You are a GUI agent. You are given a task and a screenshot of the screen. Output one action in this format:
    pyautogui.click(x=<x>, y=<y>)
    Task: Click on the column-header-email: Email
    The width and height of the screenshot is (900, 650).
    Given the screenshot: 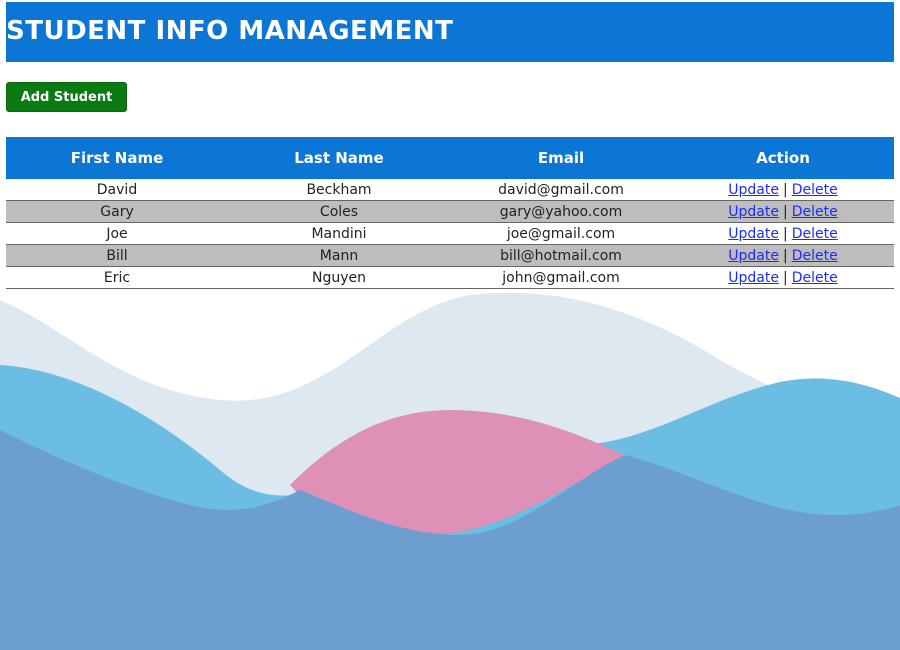 What is the action you would take?
    pyautogui.click(x=561, y=158)
    